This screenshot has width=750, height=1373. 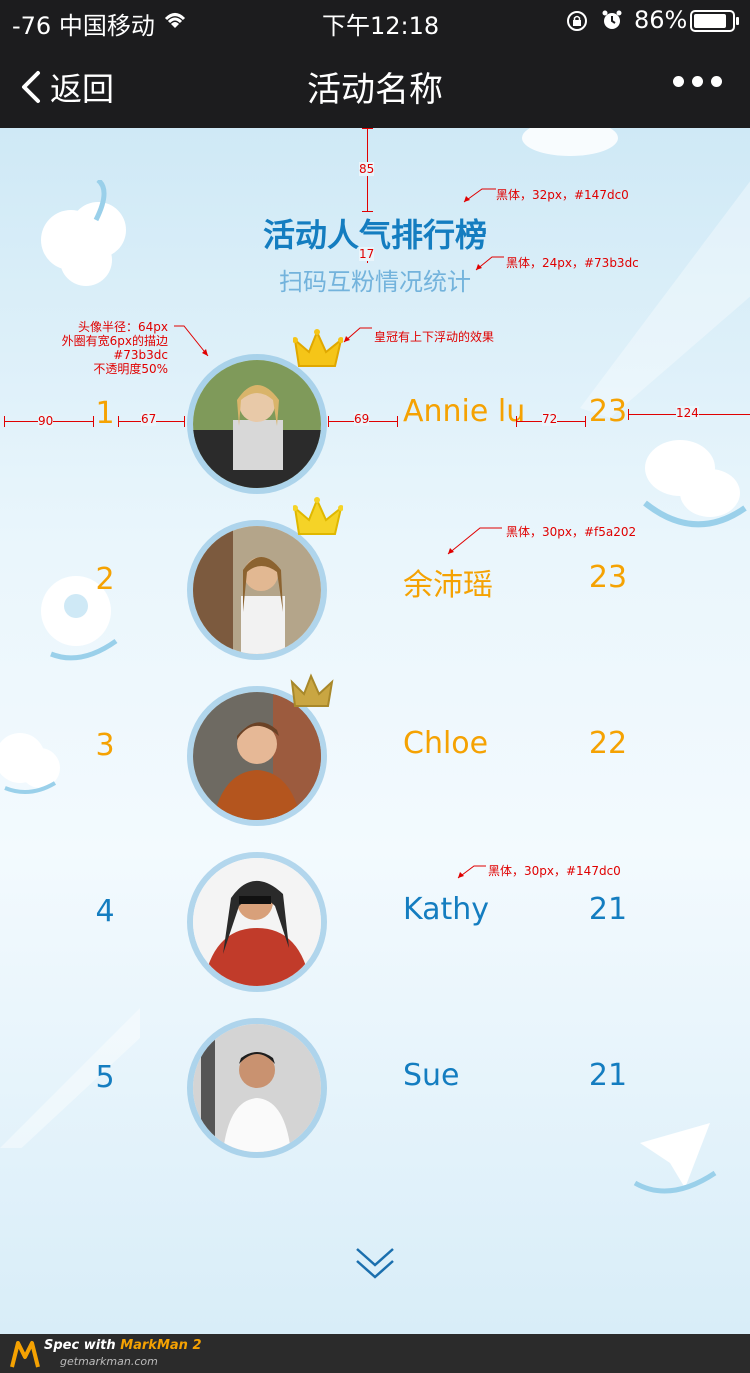 What do you see at coordinates (714, 21) in the screenshot?
I see `battery-icon` at bounding box center [714, 21].